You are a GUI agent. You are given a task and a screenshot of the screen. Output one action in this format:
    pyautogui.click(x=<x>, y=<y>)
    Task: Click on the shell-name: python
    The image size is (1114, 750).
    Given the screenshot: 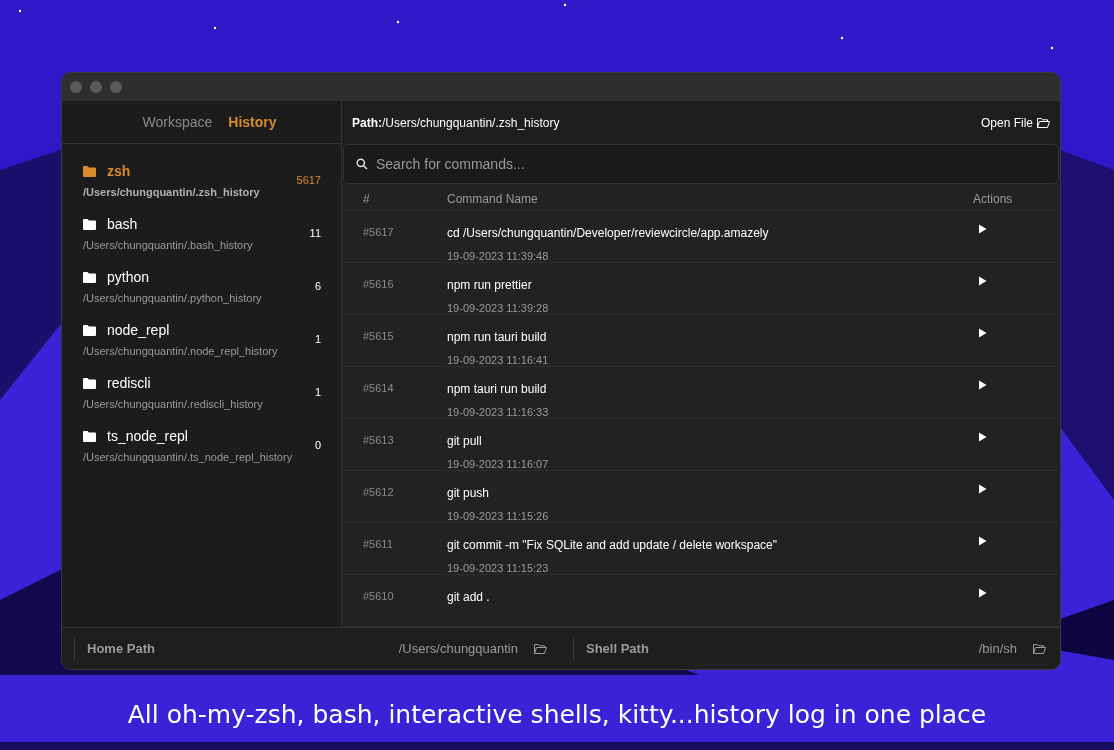 What is the action you would take?
    pyautogui.click(x=128, y=277)
    